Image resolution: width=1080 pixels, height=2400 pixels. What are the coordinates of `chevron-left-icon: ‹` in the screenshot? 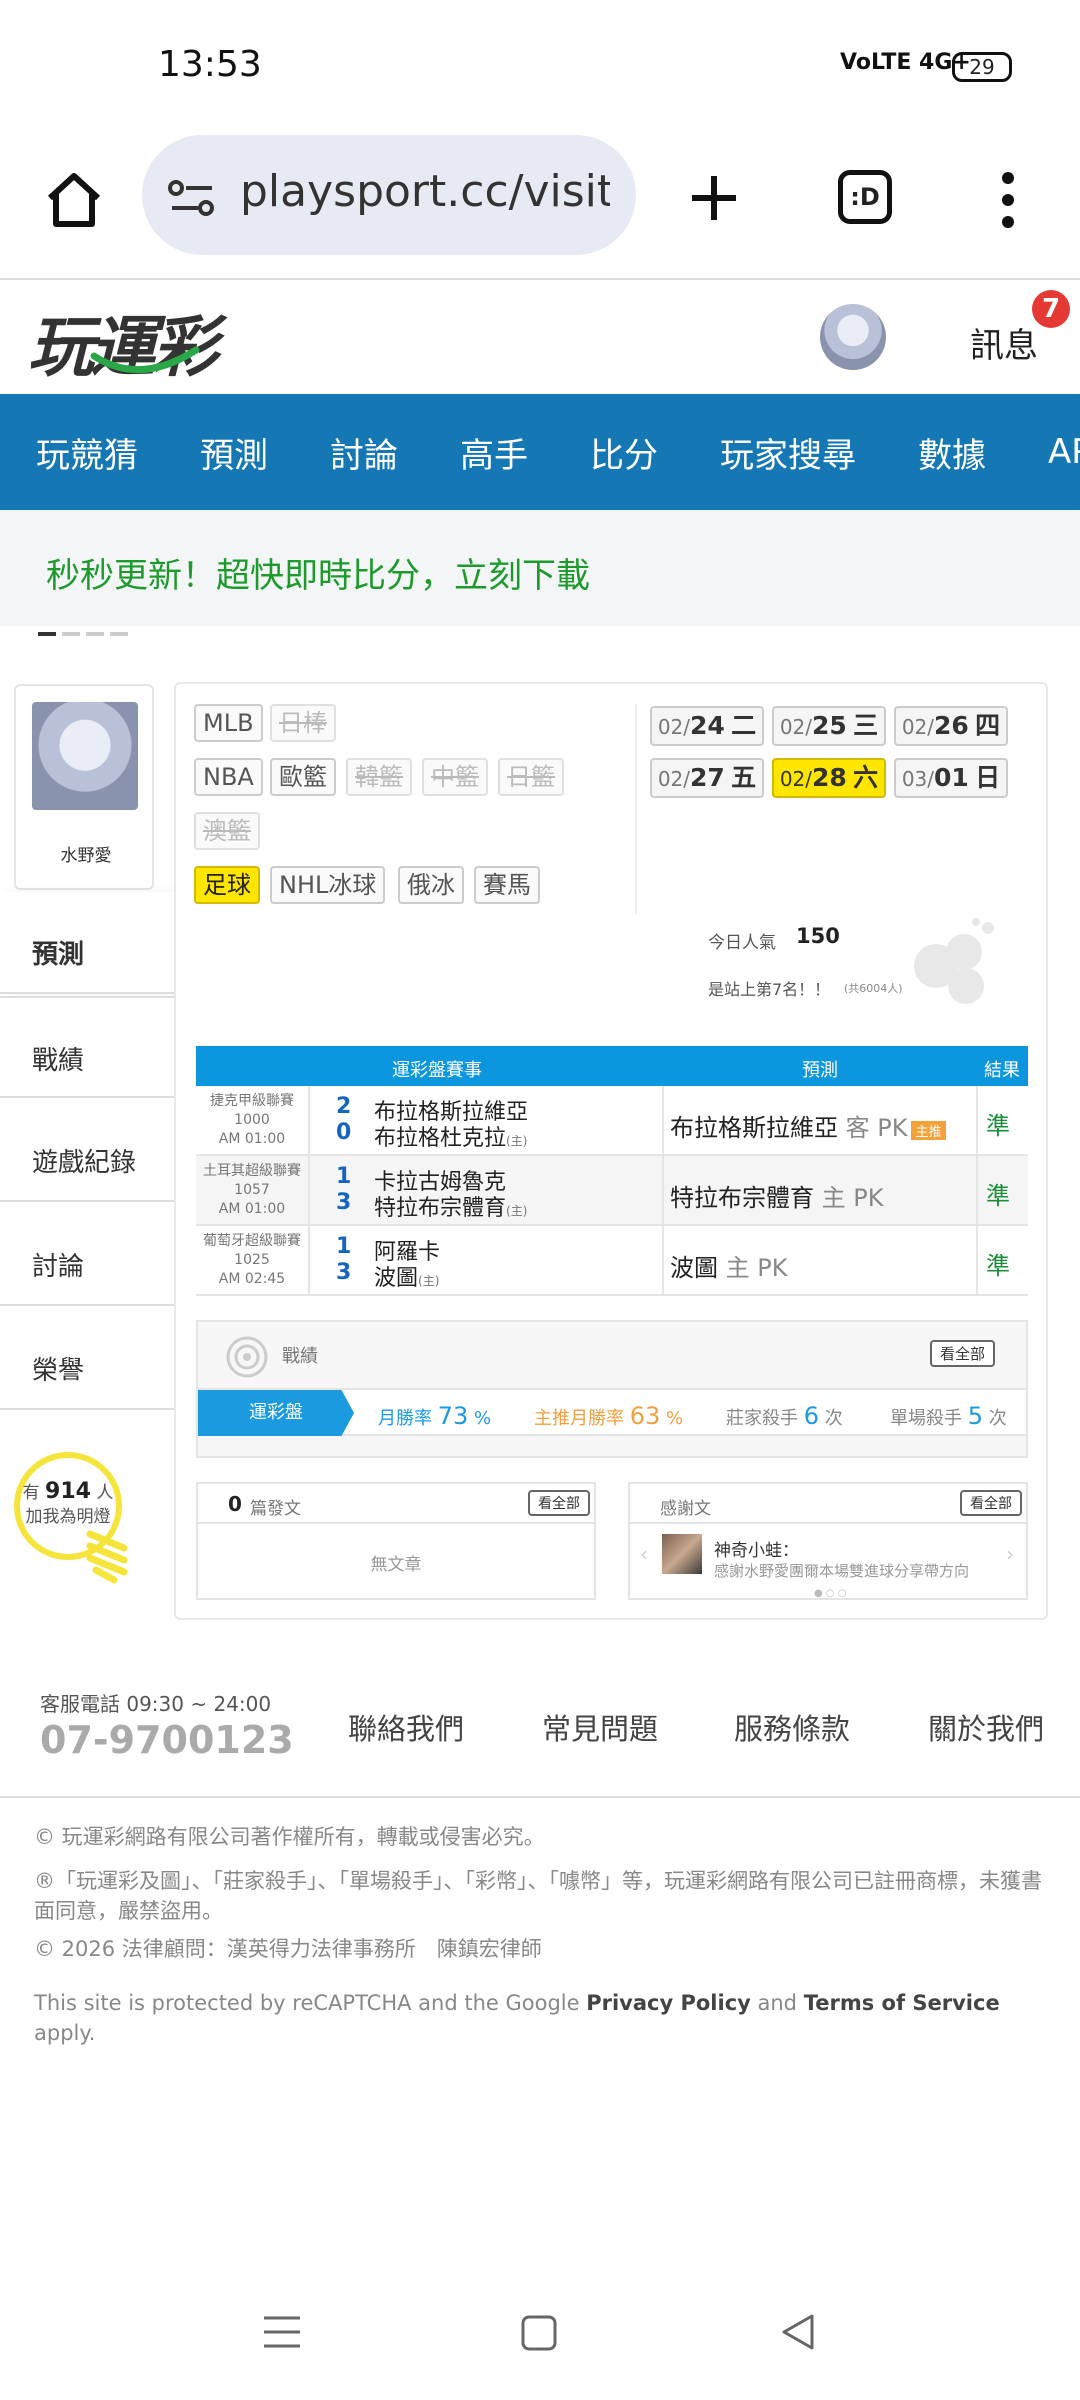 It's located at (644, 1554).